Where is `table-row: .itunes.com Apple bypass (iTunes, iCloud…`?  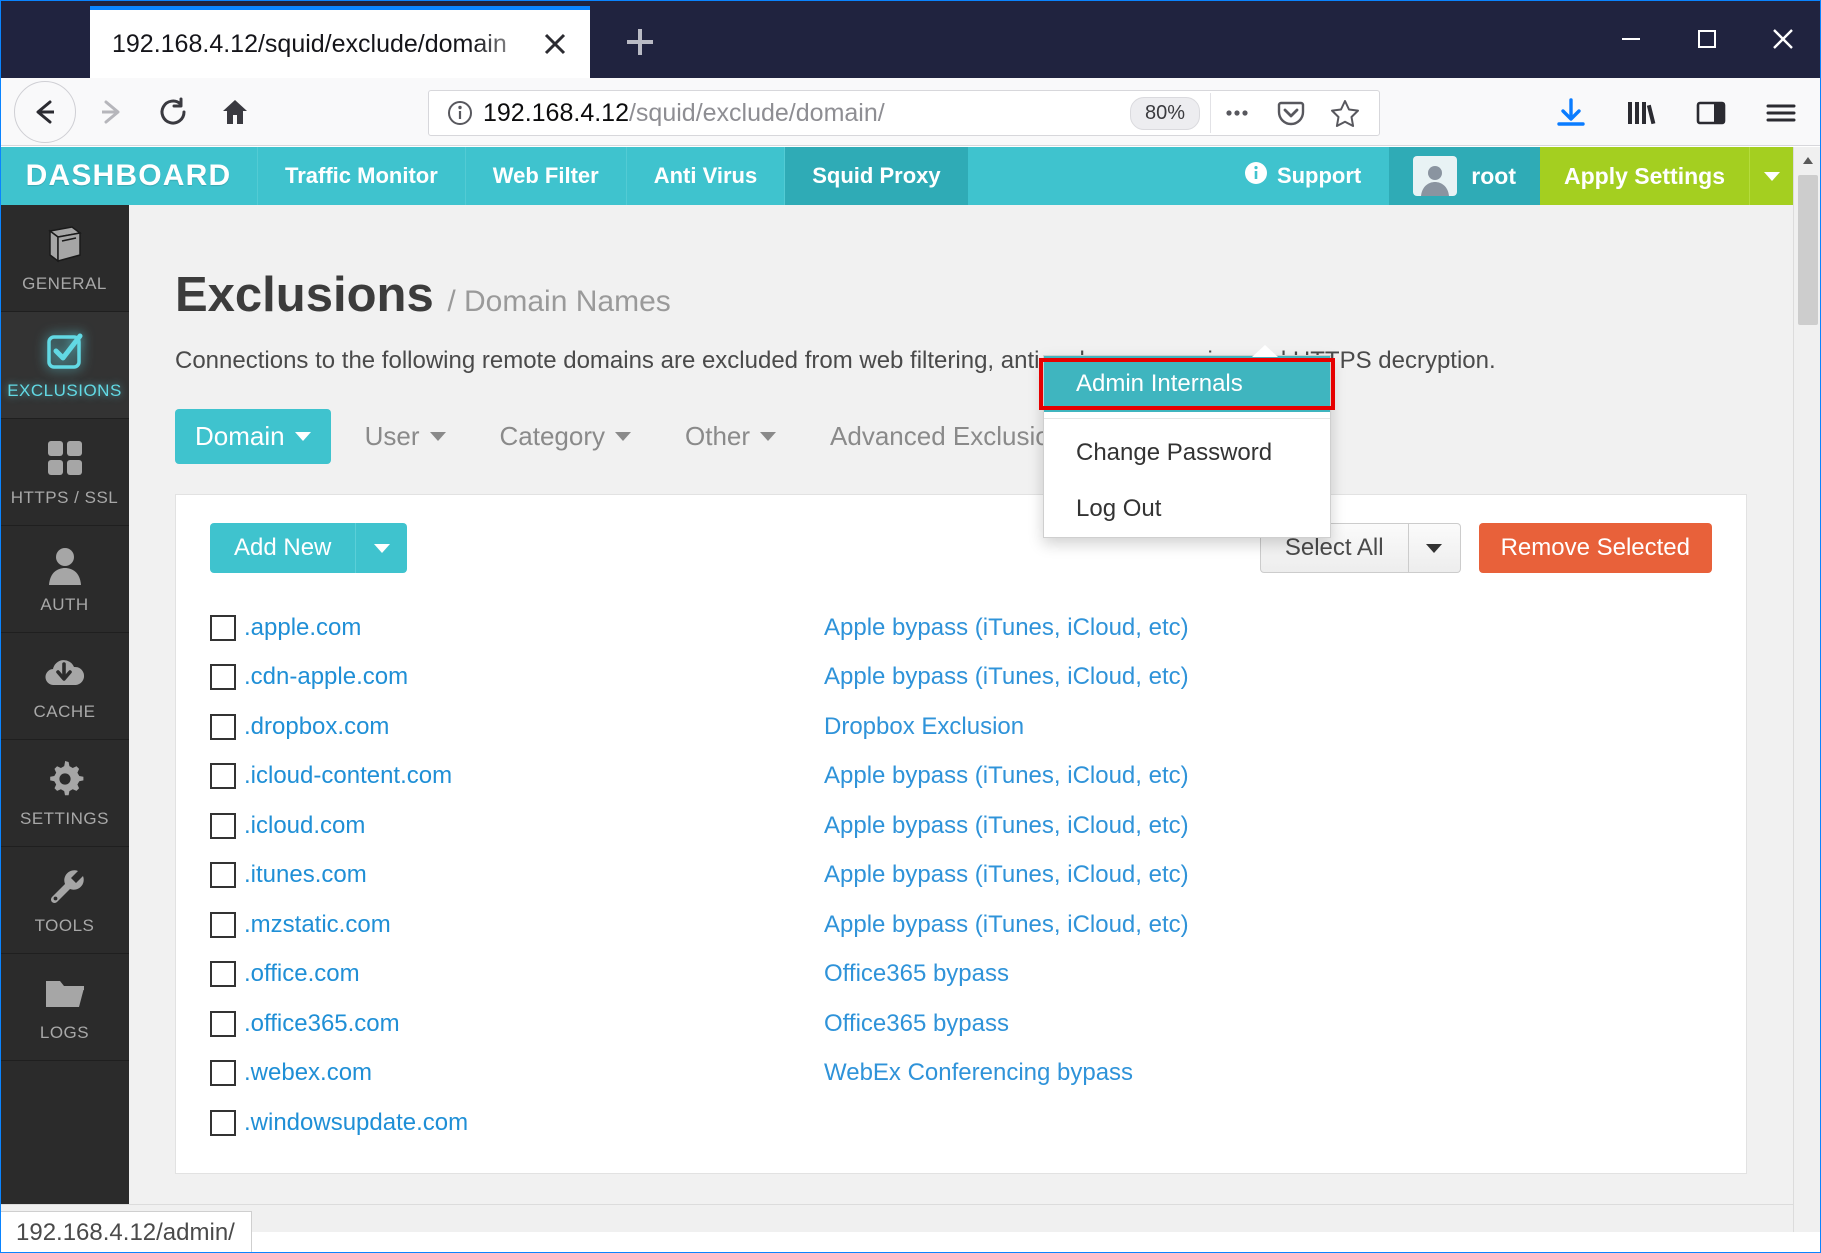 table-row: .itunes.com Apple bypass (iTunes, iCloud… is located at coordinates (961, 876).